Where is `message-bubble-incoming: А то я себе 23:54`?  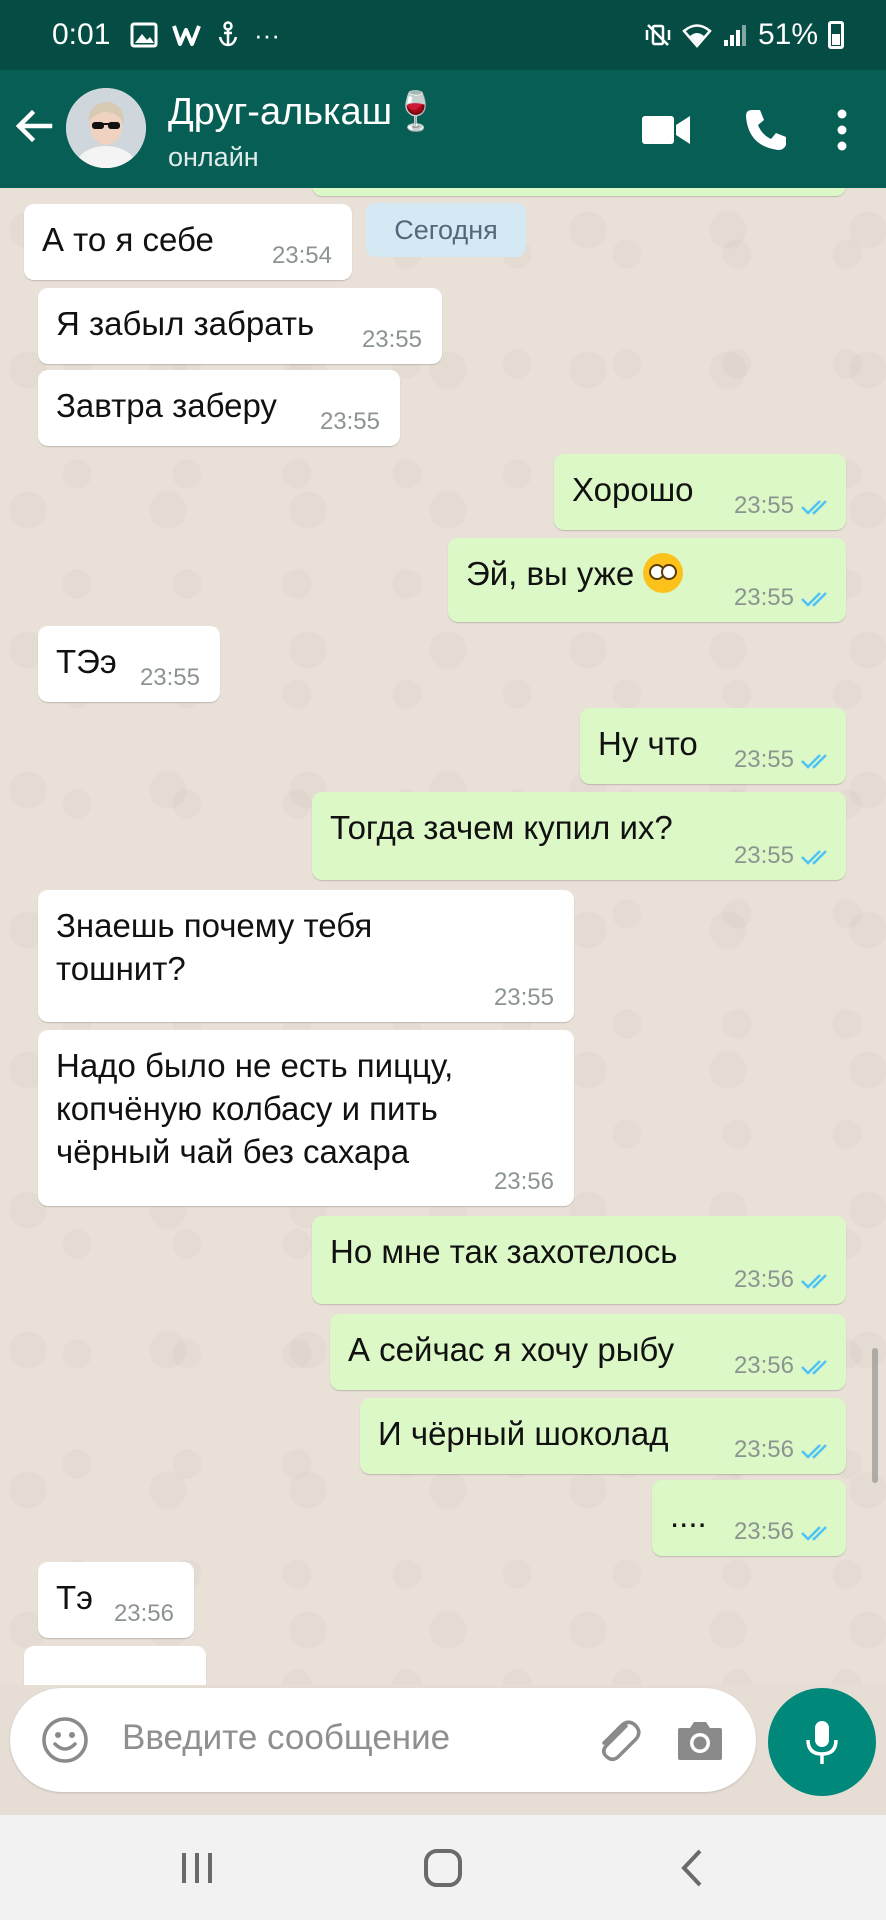
message-bubble-incoming: А то я себе 23:54 is located at coordinates (188, 242).